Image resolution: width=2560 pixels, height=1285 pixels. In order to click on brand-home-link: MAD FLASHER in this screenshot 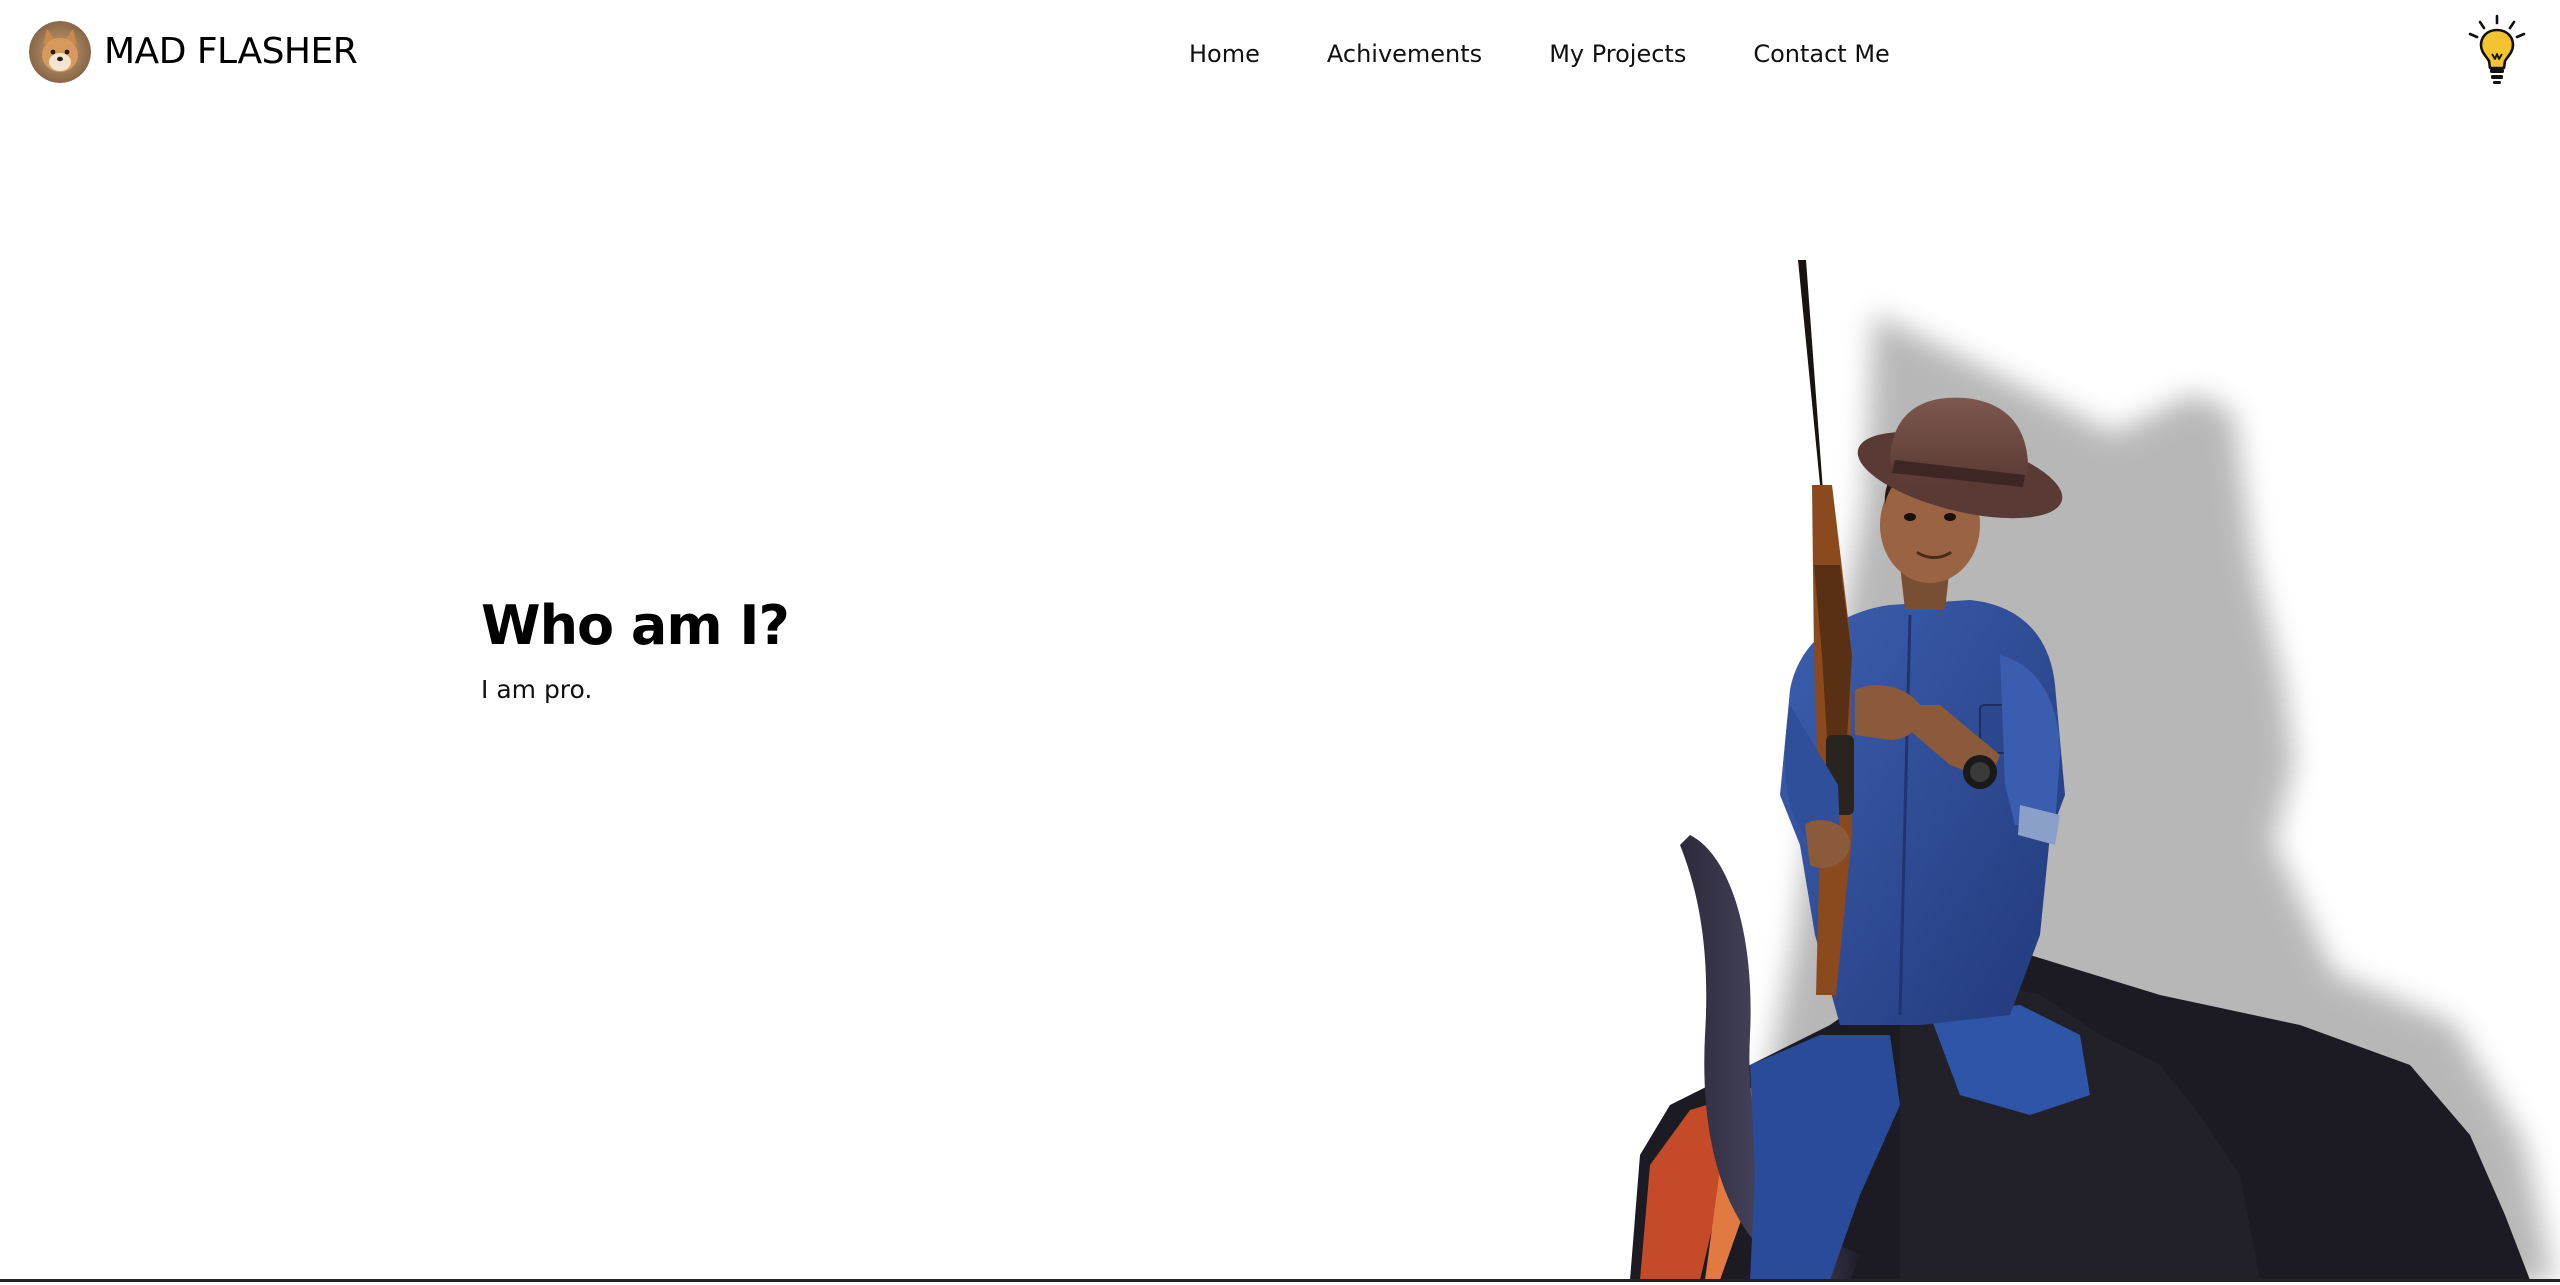, I will do `click(193, 52)`.